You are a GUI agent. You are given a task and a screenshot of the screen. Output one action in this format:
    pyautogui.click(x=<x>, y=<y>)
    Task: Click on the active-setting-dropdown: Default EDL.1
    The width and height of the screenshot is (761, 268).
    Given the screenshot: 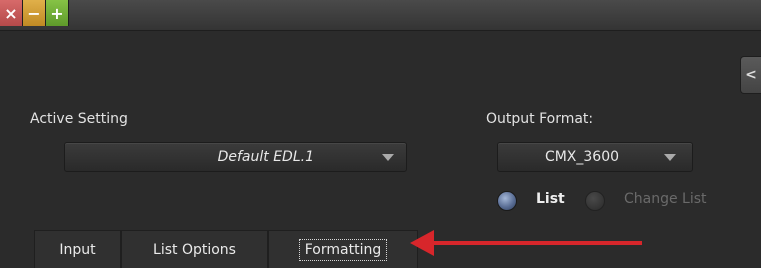 What is the action you would take?
    pyautogui.click(x=235, y=157)
    